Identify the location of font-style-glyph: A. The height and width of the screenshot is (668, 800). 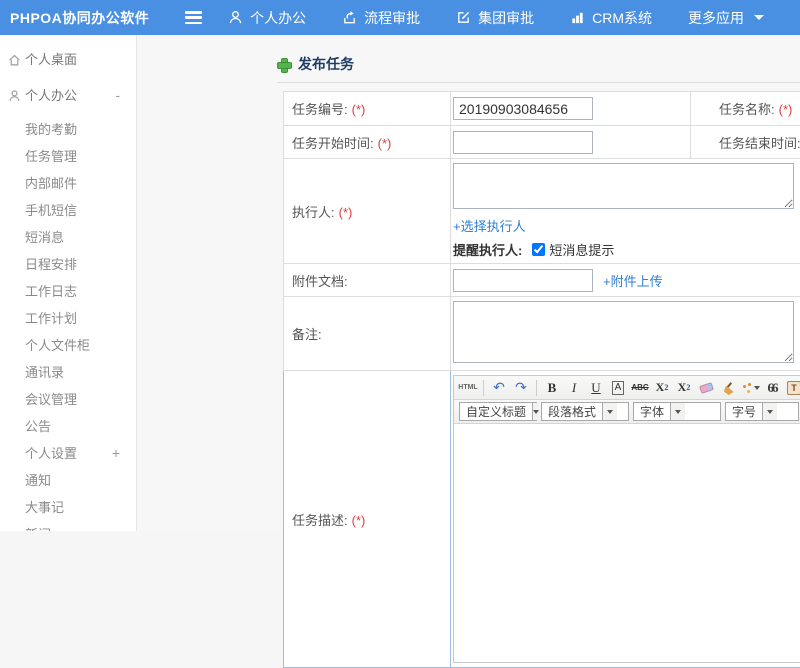
(618, 388).